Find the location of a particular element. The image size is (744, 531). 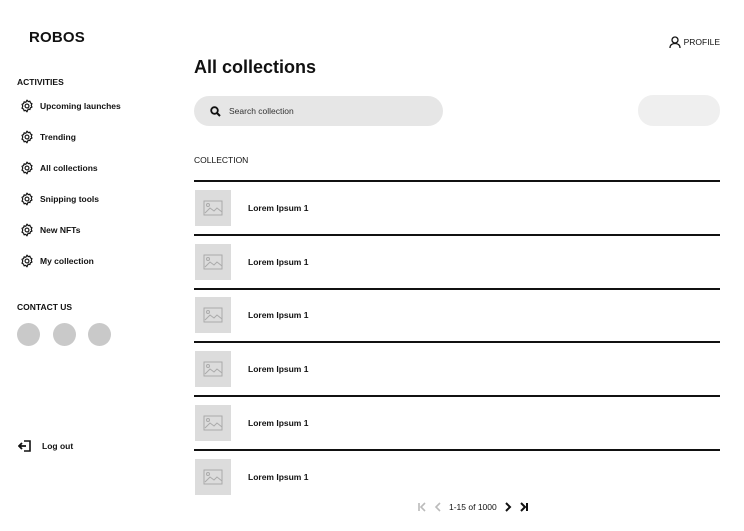

logout-button: Log out is located at coordinates (45, 446).